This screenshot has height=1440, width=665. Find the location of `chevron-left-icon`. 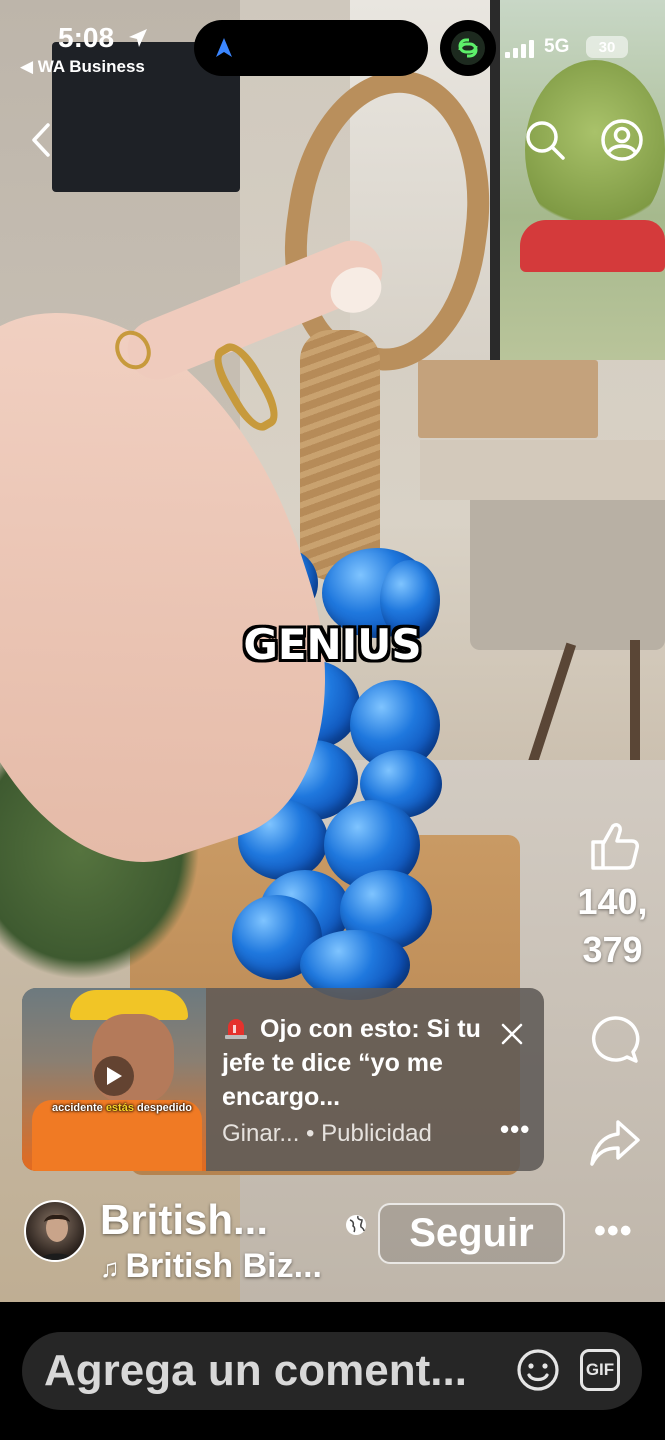

chevron-left-icon is located at coordinates (41, 140).